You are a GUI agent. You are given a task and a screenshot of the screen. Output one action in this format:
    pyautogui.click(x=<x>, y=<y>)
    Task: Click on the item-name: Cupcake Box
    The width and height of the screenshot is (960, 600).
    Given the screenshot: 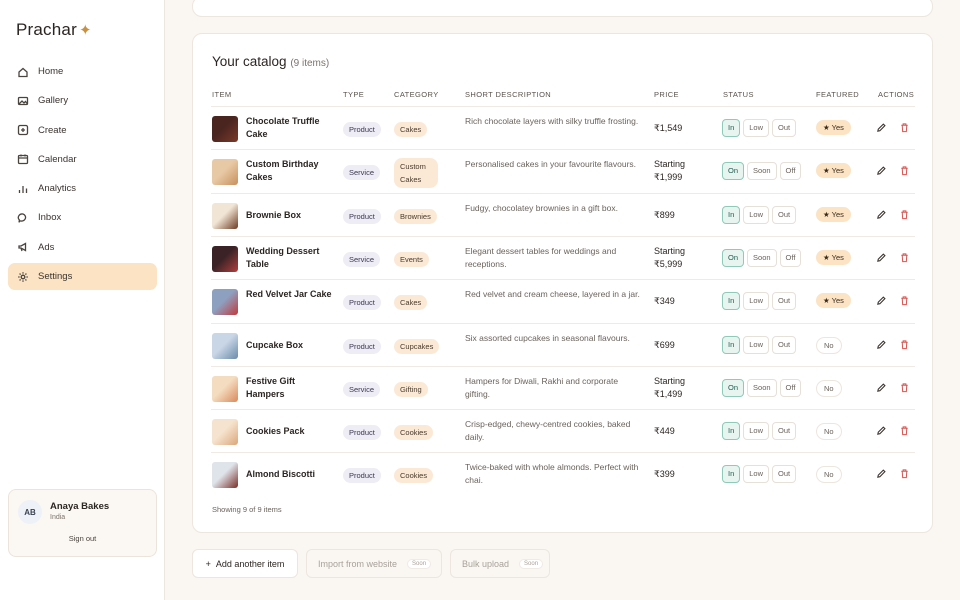 What is the action you would take?
    pyautogui.click(x=290, y=345)
    